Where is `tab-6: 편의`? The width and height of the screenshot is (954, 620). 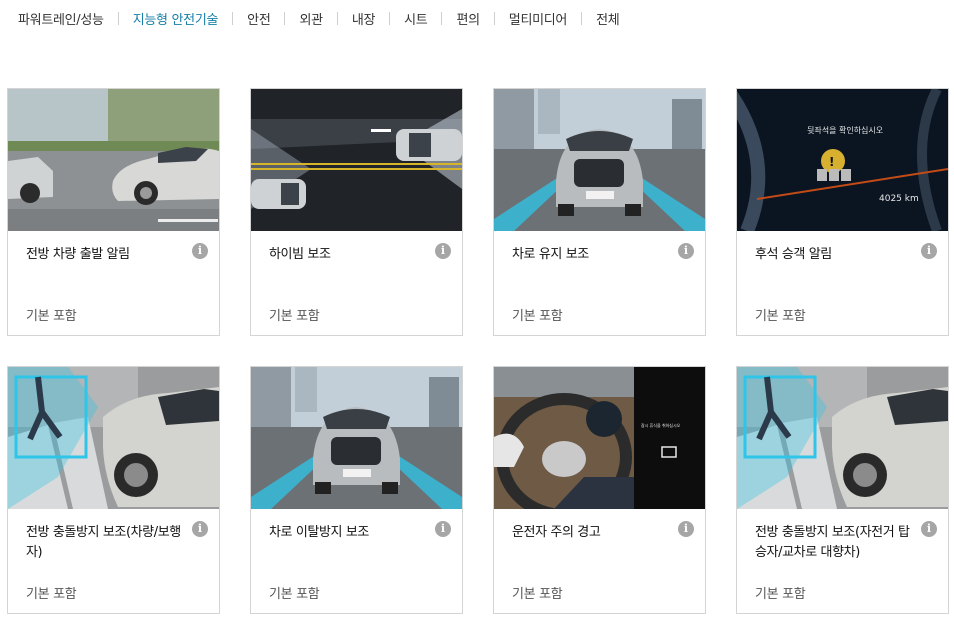 tab-6: 편의 is located at coordinates (468, 18).